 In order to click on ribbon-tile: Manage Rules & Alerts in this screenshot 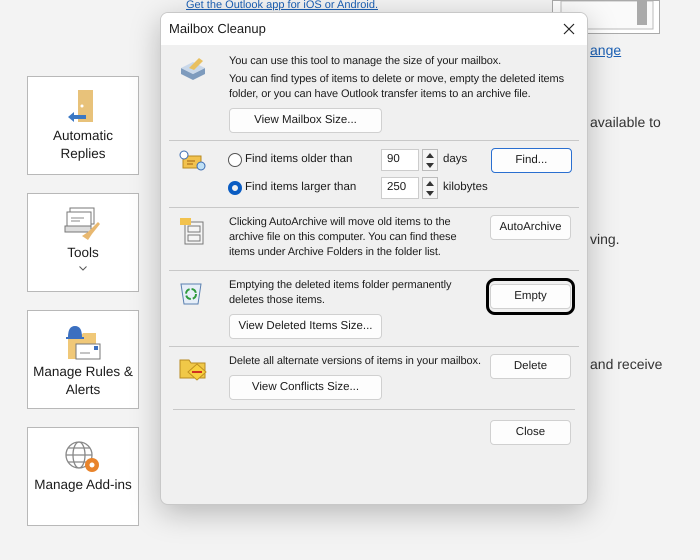, I will do `click(83, 359)`.